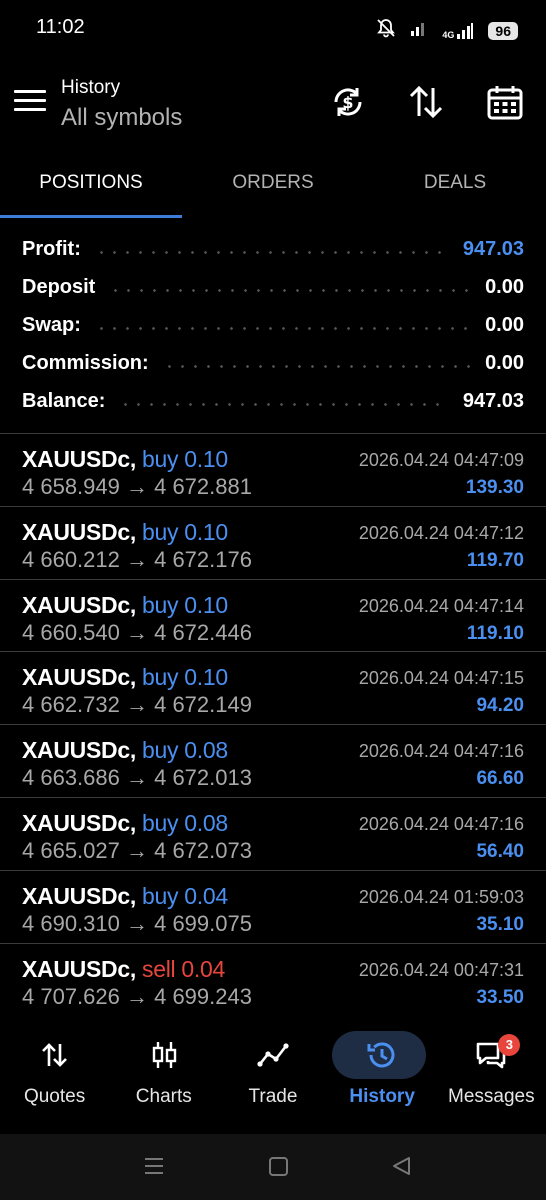 The image size is (546, 1200). I want to click on position-time: 2026.04.24 04:47:09, so click(441, 460).